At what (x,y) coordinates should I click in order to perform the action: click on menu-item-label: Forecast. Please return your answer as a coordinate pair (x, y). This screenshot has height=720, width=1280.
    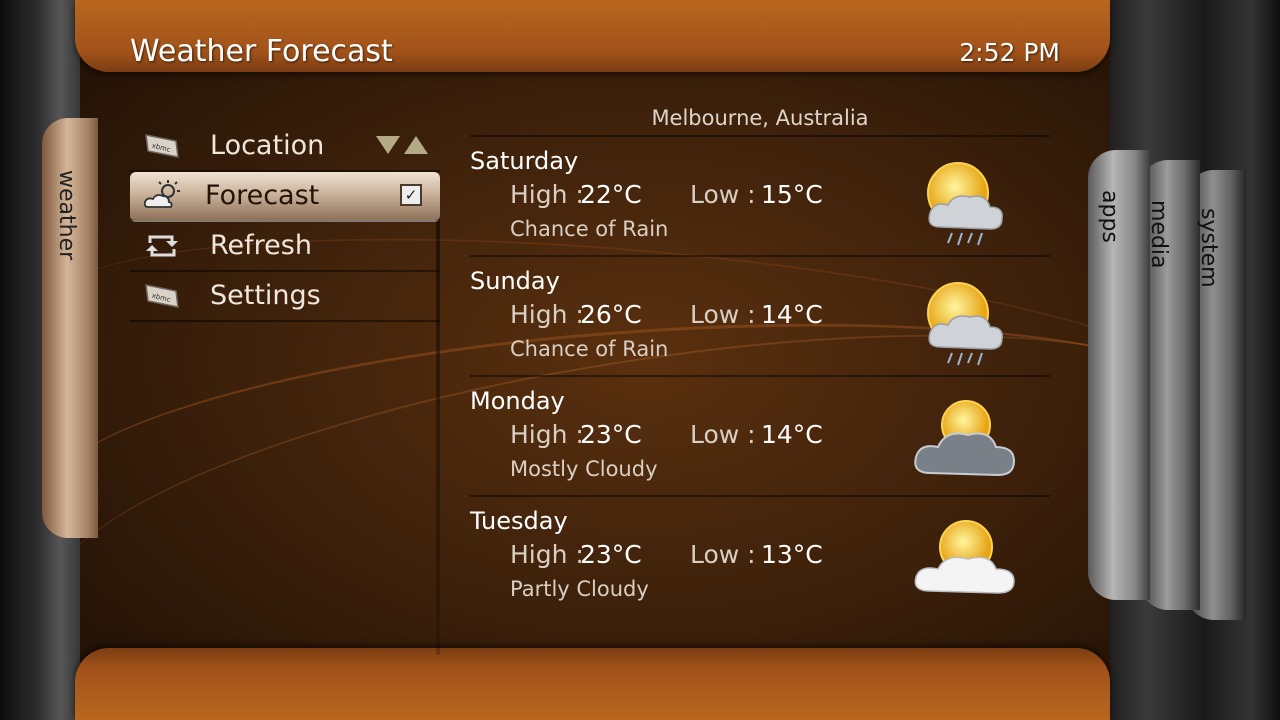
    Looking at the image, I should click on (262, 195).